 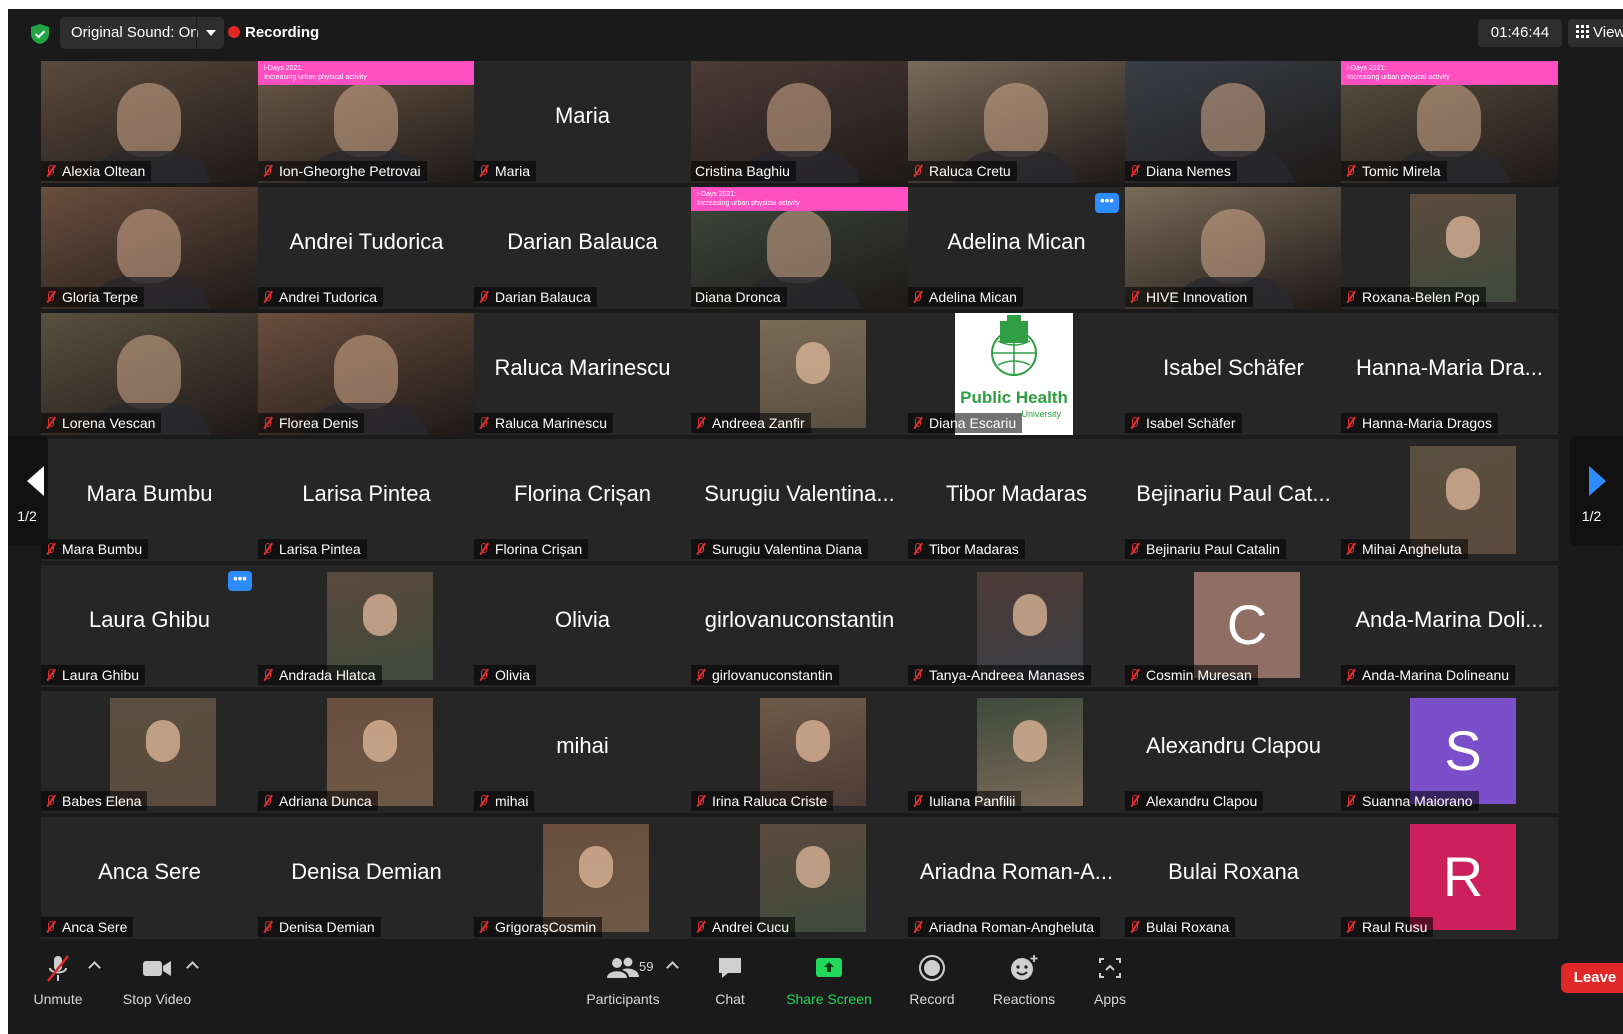 What do you see at coordinates (211, 33) in the screenshot?
I see `chevron-down-icon` at bounding box center [211, 33].